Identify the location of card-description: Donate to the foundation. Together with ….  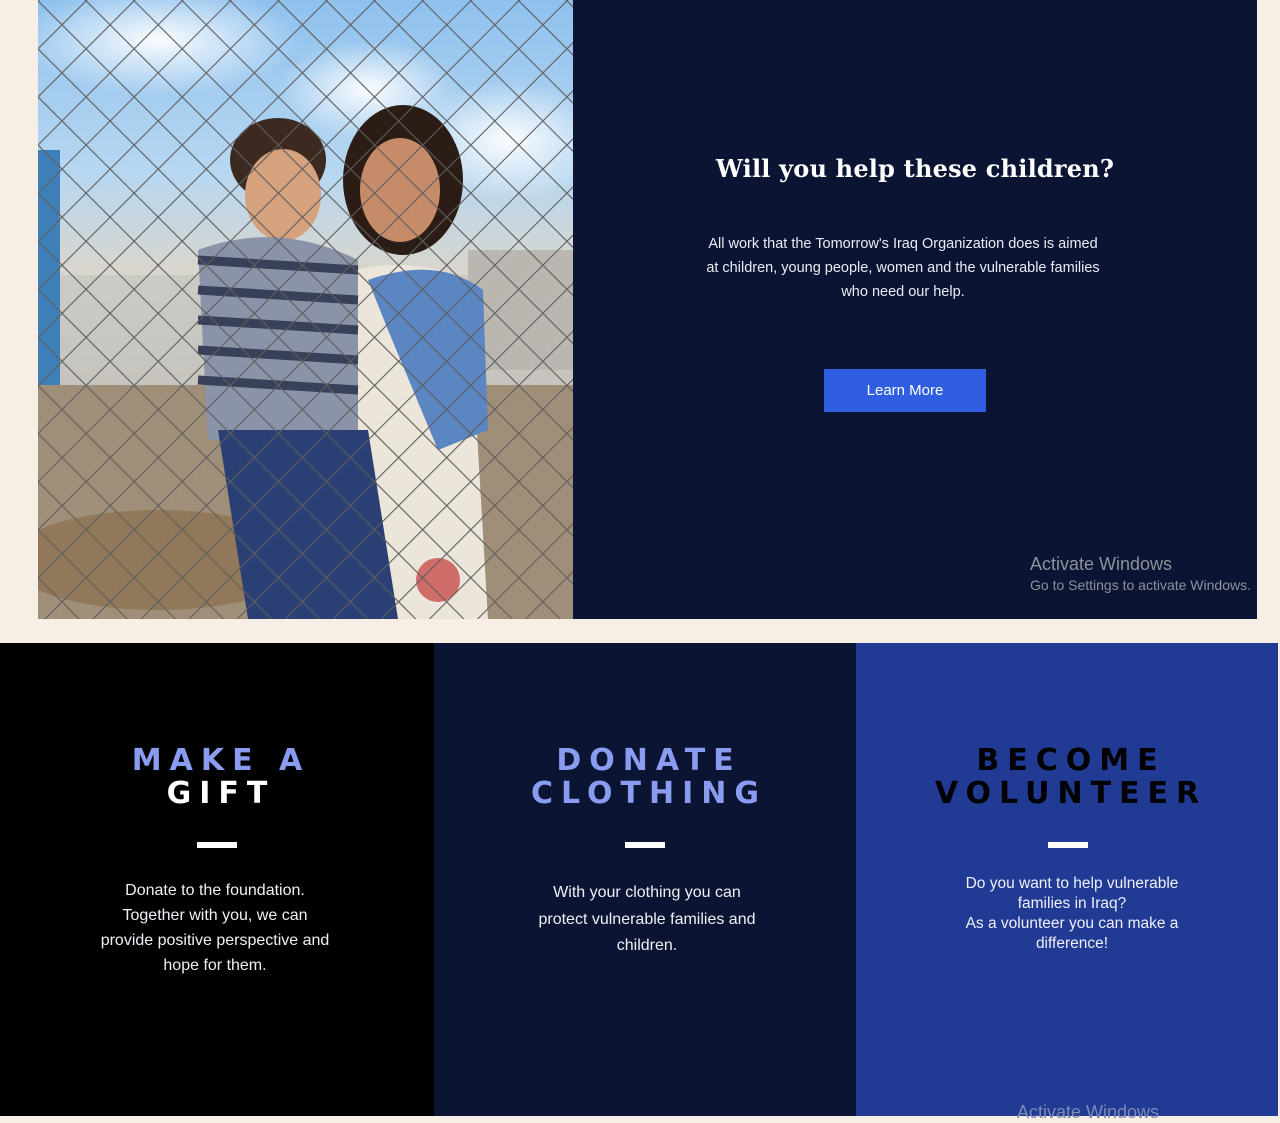
(215, 928).